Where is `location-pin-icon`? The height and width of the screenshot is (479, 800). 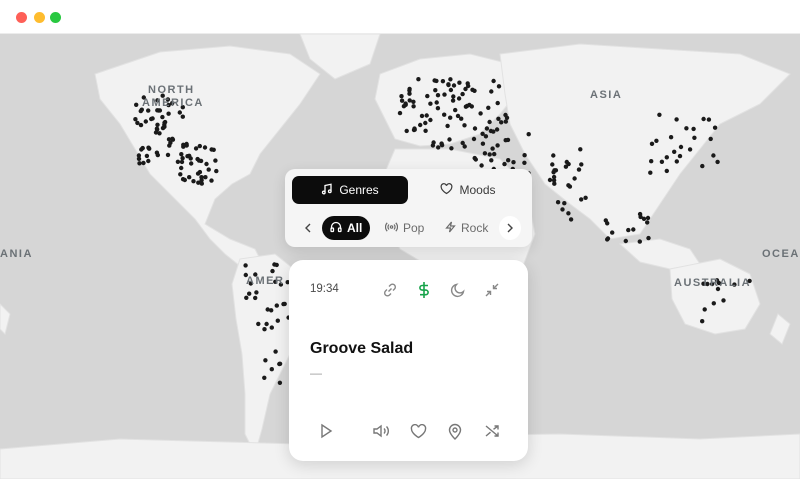
location-pin-icon is located at coordinates (455, 431).